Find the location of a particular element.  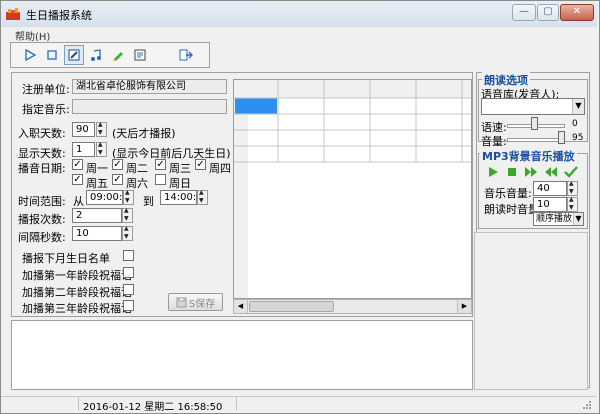

entry-days-hint: (天后才播报) is located at coordinates (144, 133).